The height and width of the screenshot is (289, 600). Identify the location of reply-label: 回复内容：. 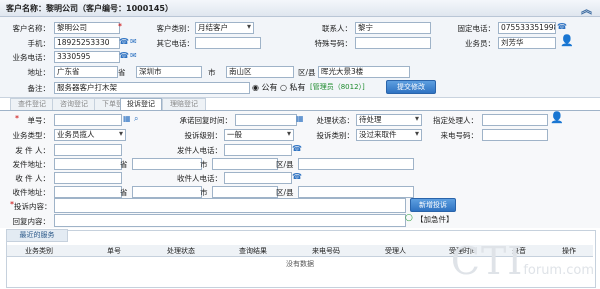
(31, 221).